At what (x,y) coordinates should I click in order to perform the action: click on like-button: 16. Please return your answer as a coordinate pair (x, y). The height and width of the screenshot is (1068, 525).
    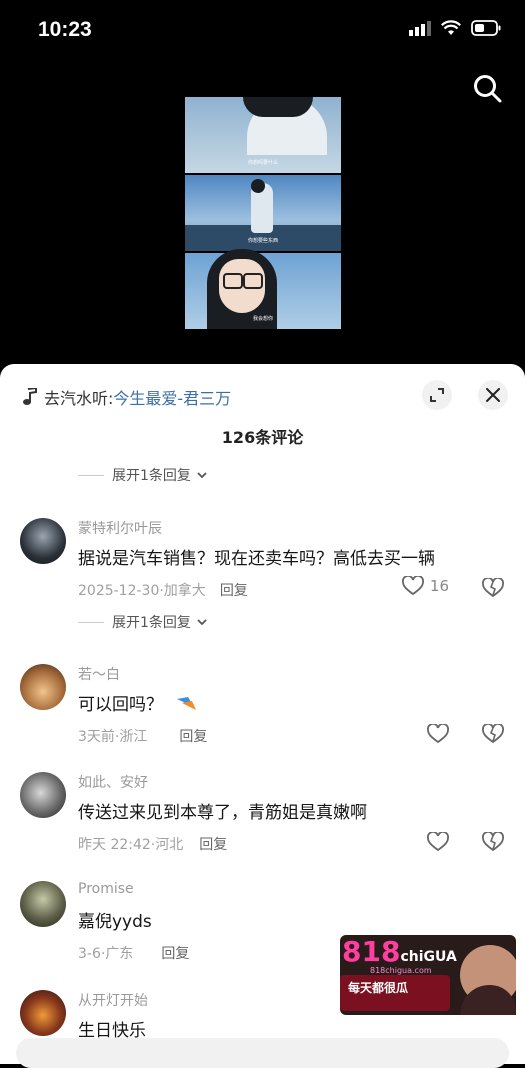
    Looking at the image, I should click on (425, 586).